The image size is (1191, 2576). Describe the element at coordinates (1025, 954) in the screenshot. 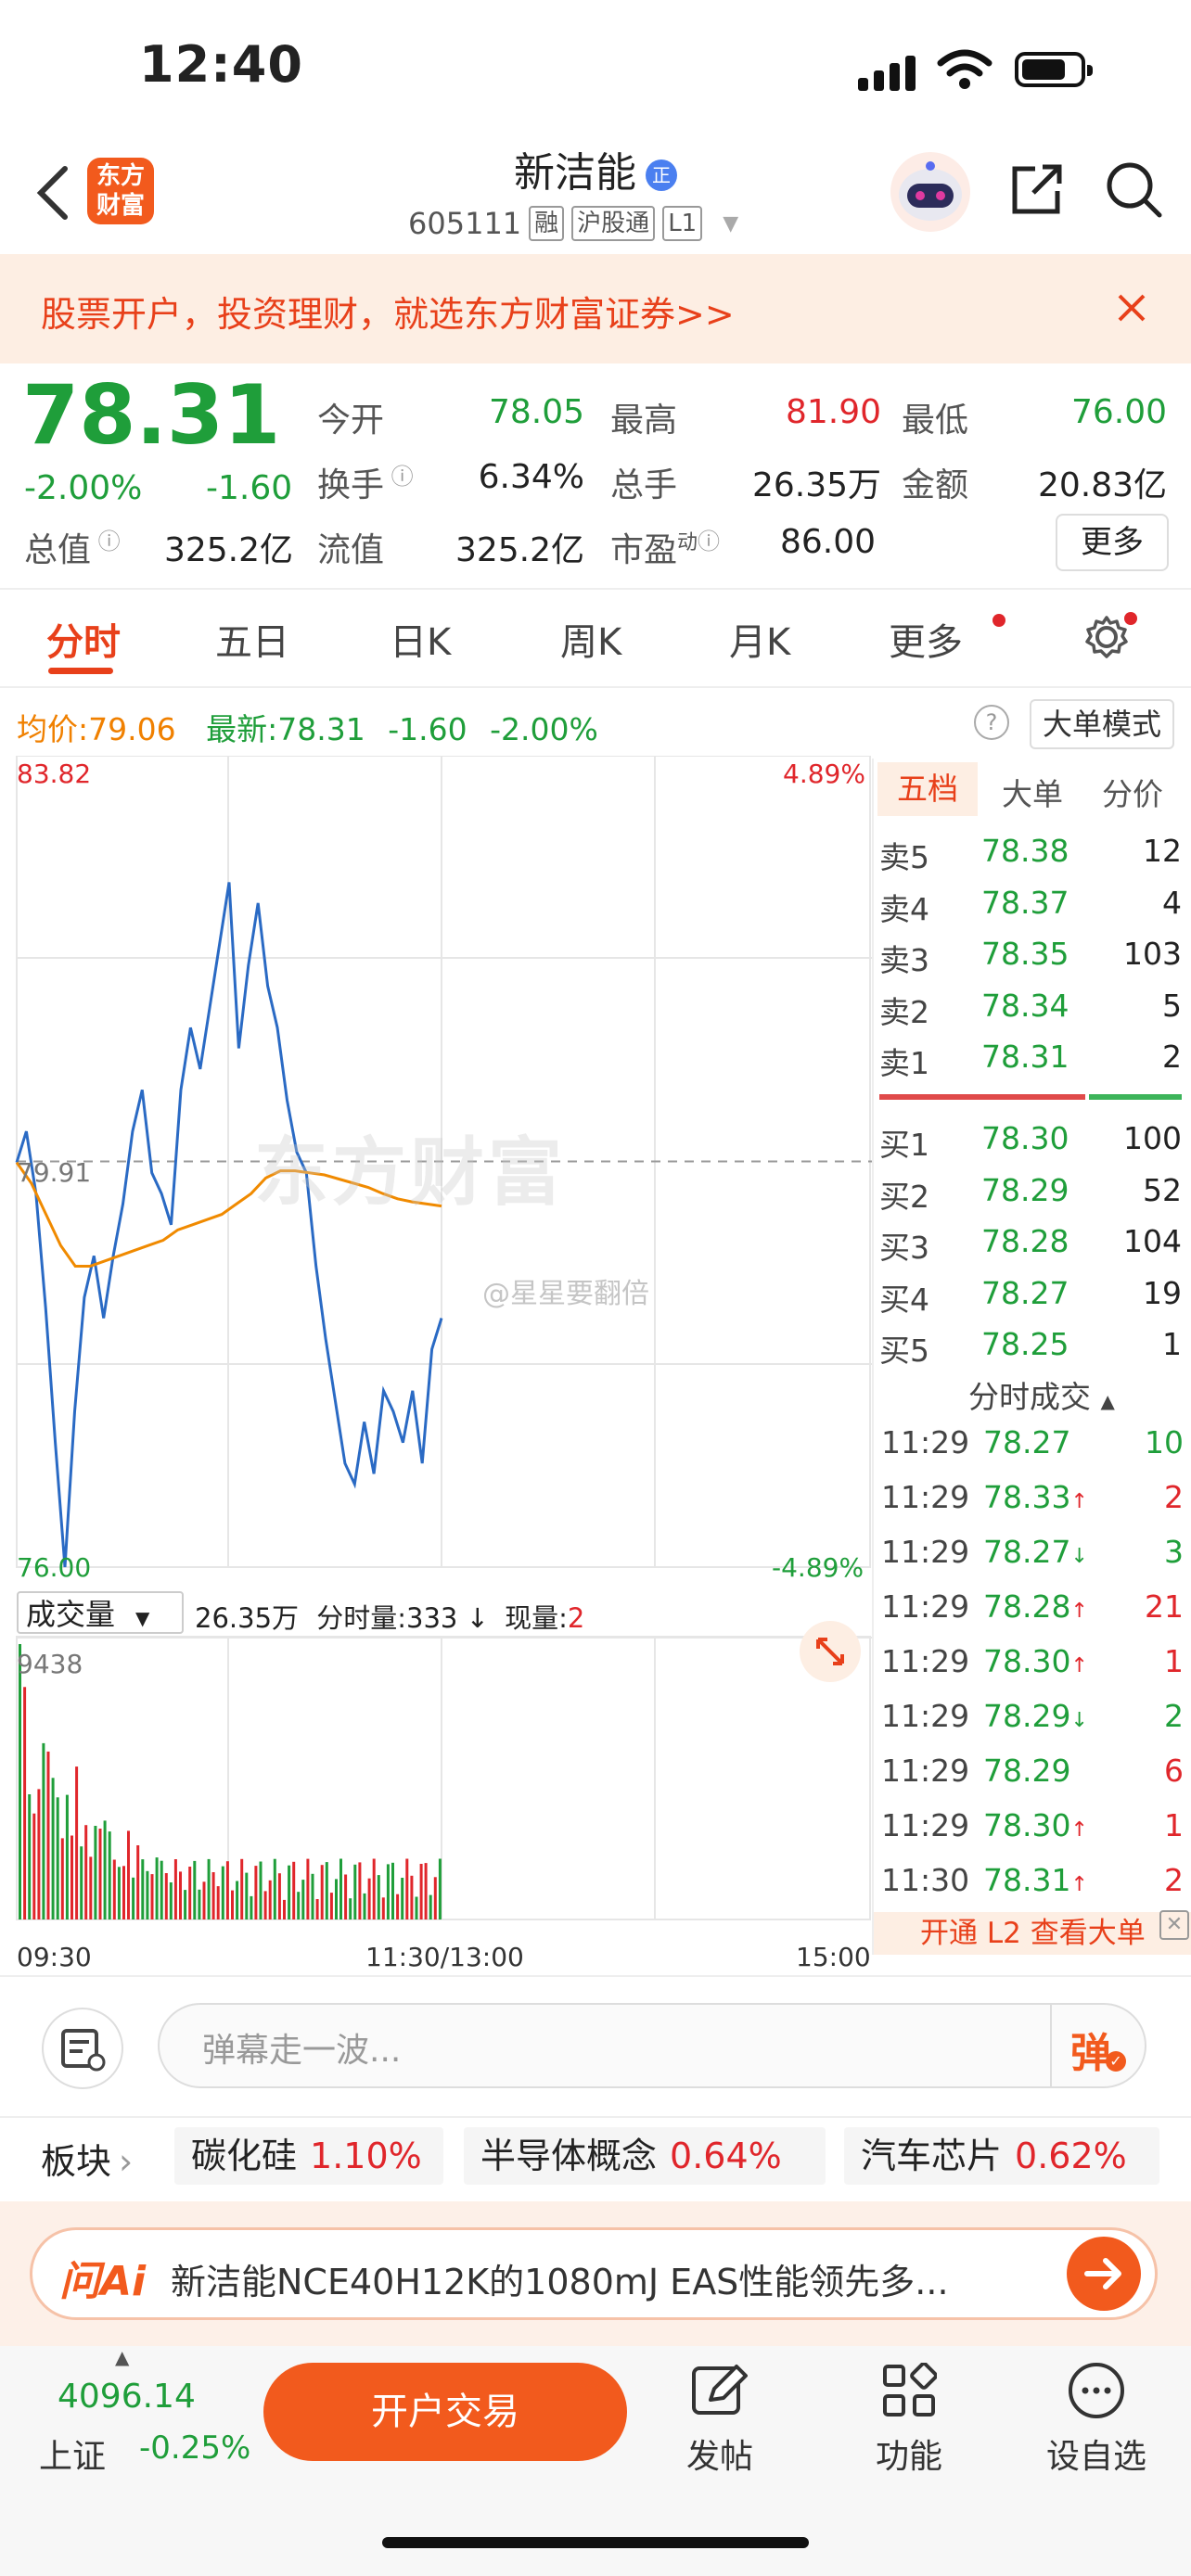

I see `ask-price: 78.35` at that location.